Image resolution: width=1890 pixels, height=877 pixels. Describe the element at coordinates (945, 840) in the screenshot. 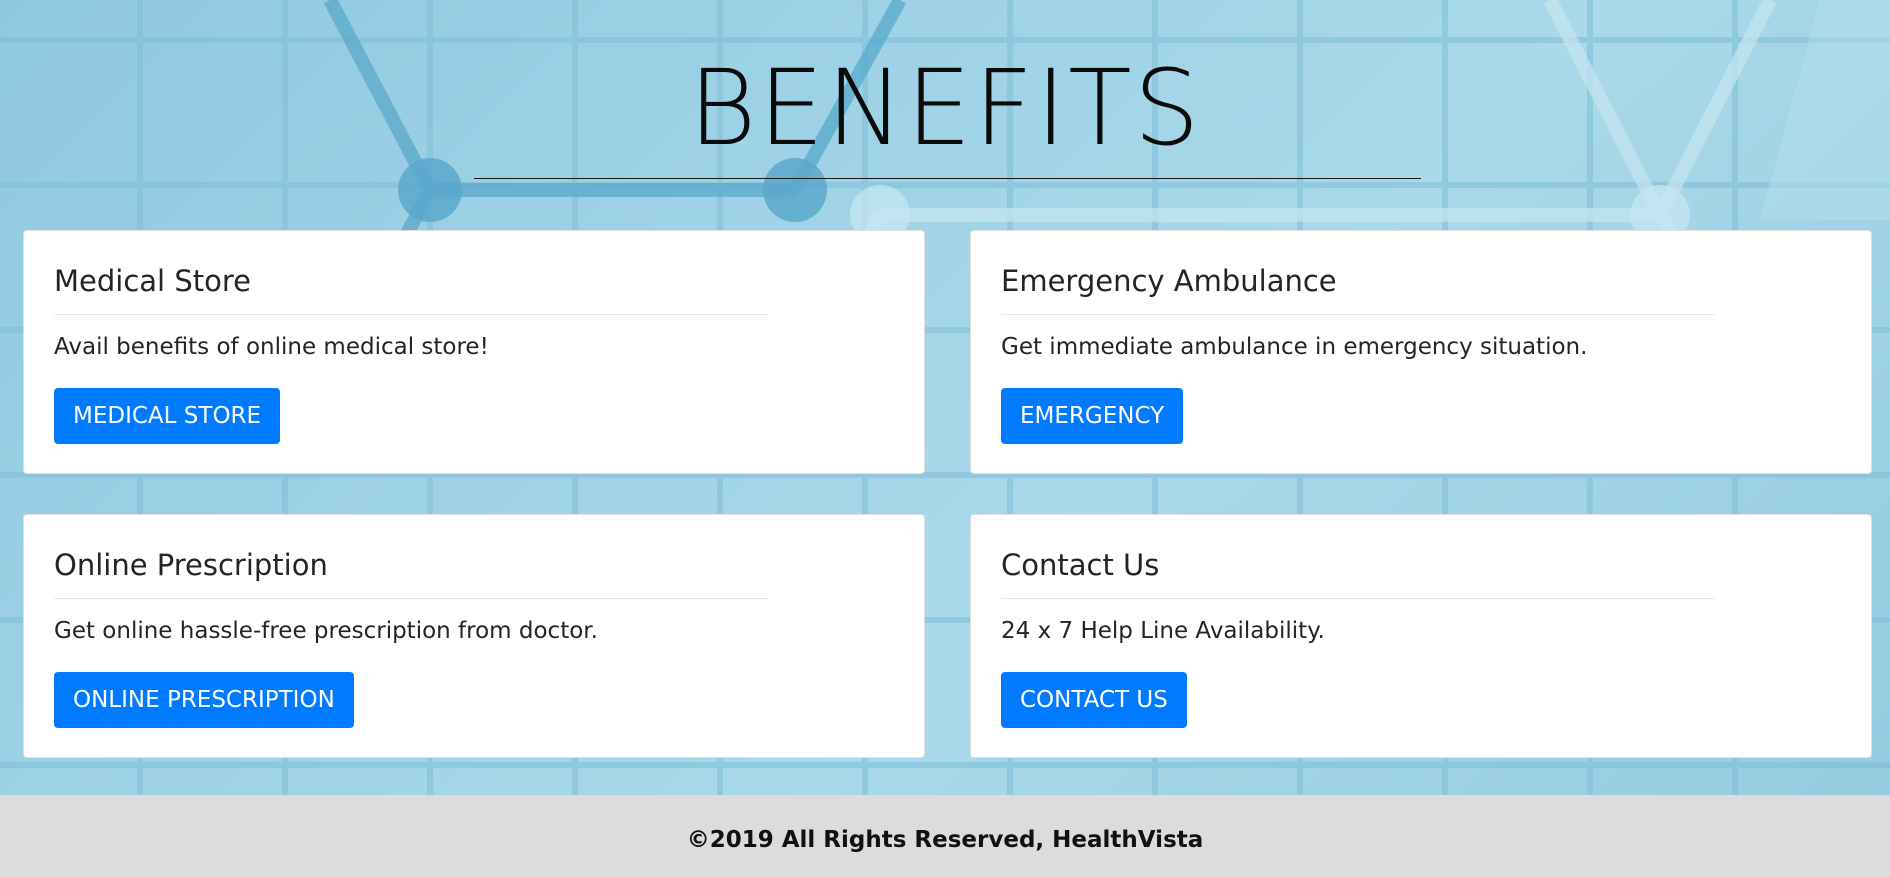

I see `footer-copyright: ©2019 All Rights Reserved, HealthVista` at that location.